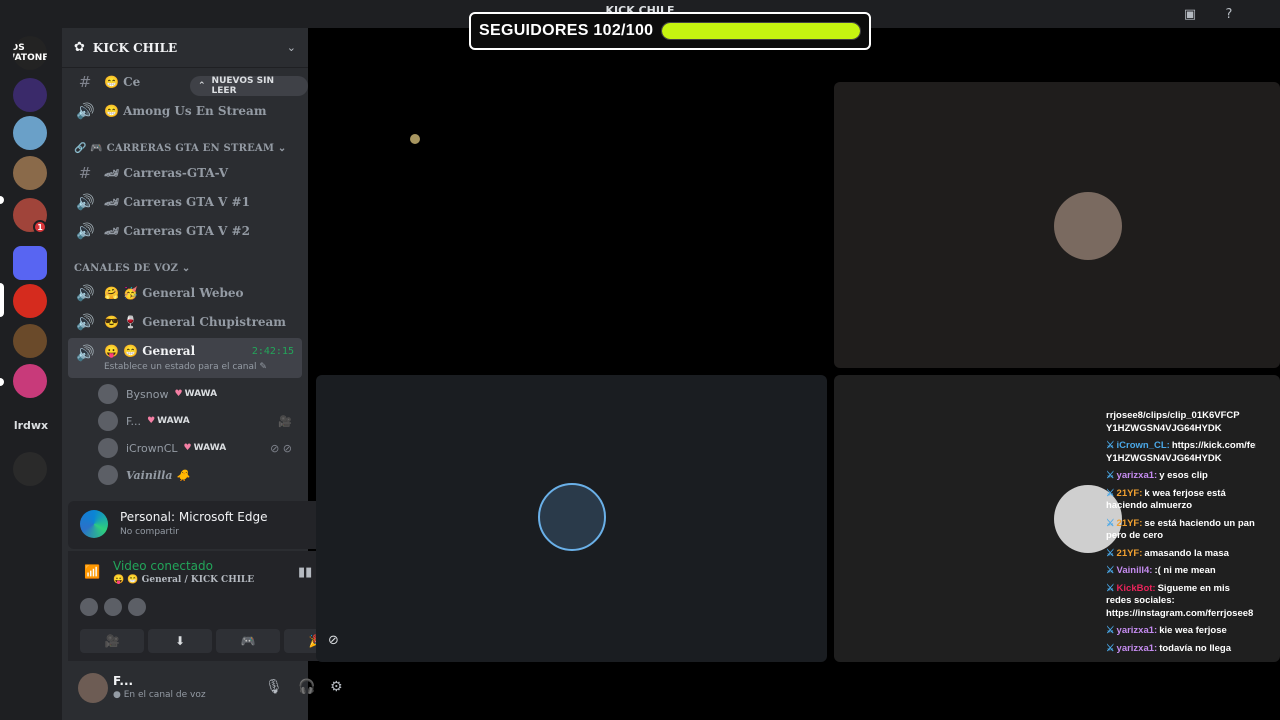 Image resolution: width=1280 pixels, height=720 pixels. I want to click on voice-location: 😛 😁 General / KICK CHILE, so click(183, 580).